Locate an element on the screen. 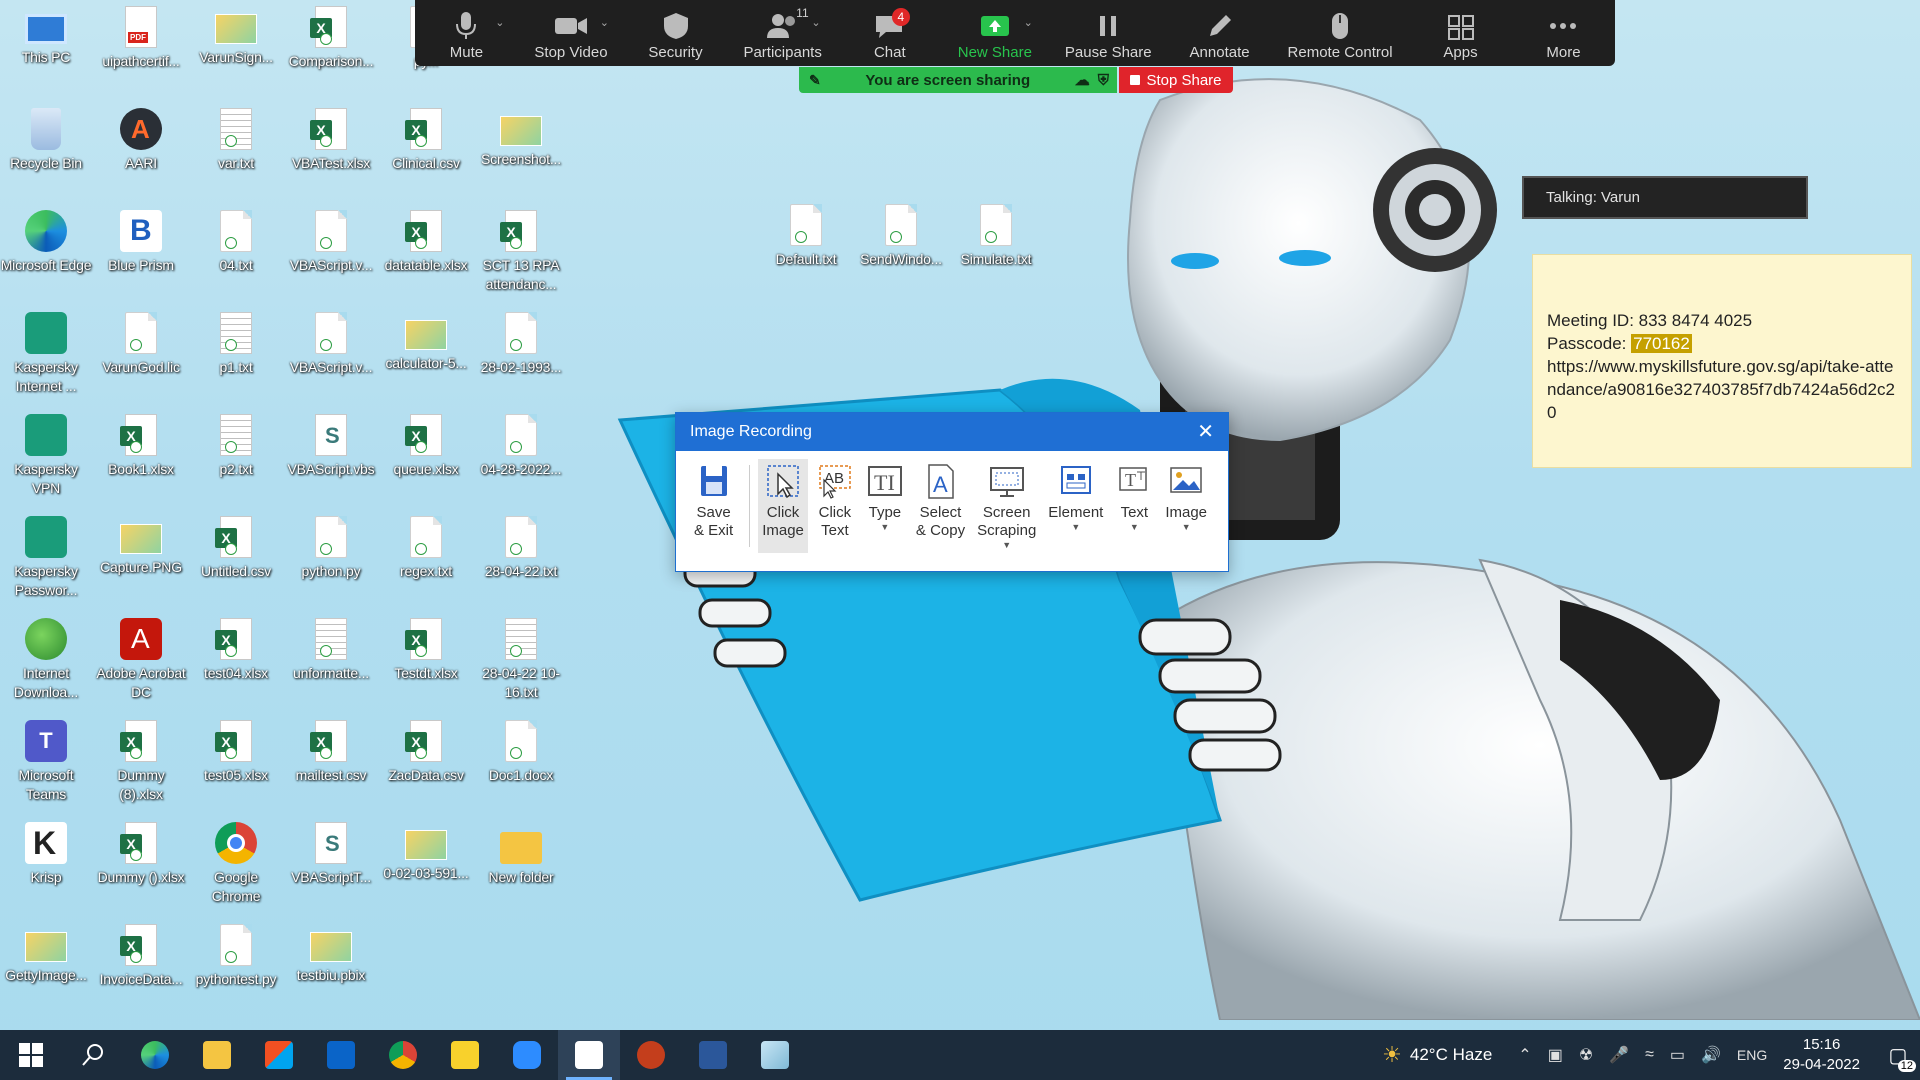 Image resolution: width=1920 pixels, height=1080 pixels. speaker-icon: 🔊 is located at coordinates (1711, 1055).